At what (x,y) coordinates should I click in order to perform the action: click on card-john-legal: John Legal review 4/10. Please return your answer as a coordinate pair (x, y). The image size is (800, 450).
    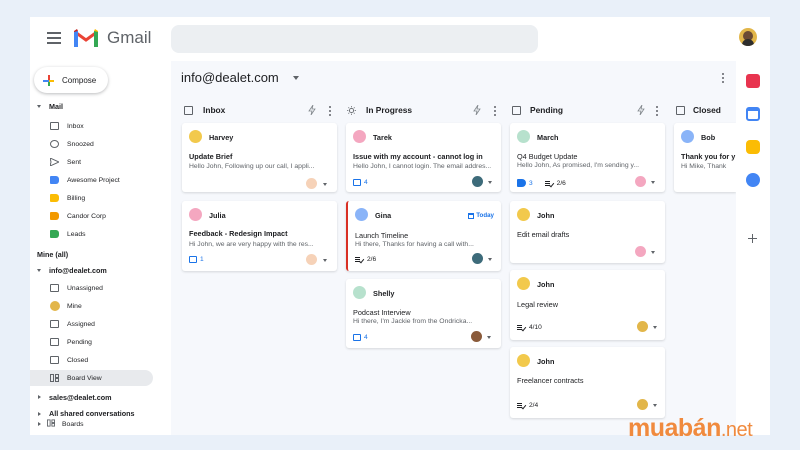
    Looking at the image, I should click on (587, 305).